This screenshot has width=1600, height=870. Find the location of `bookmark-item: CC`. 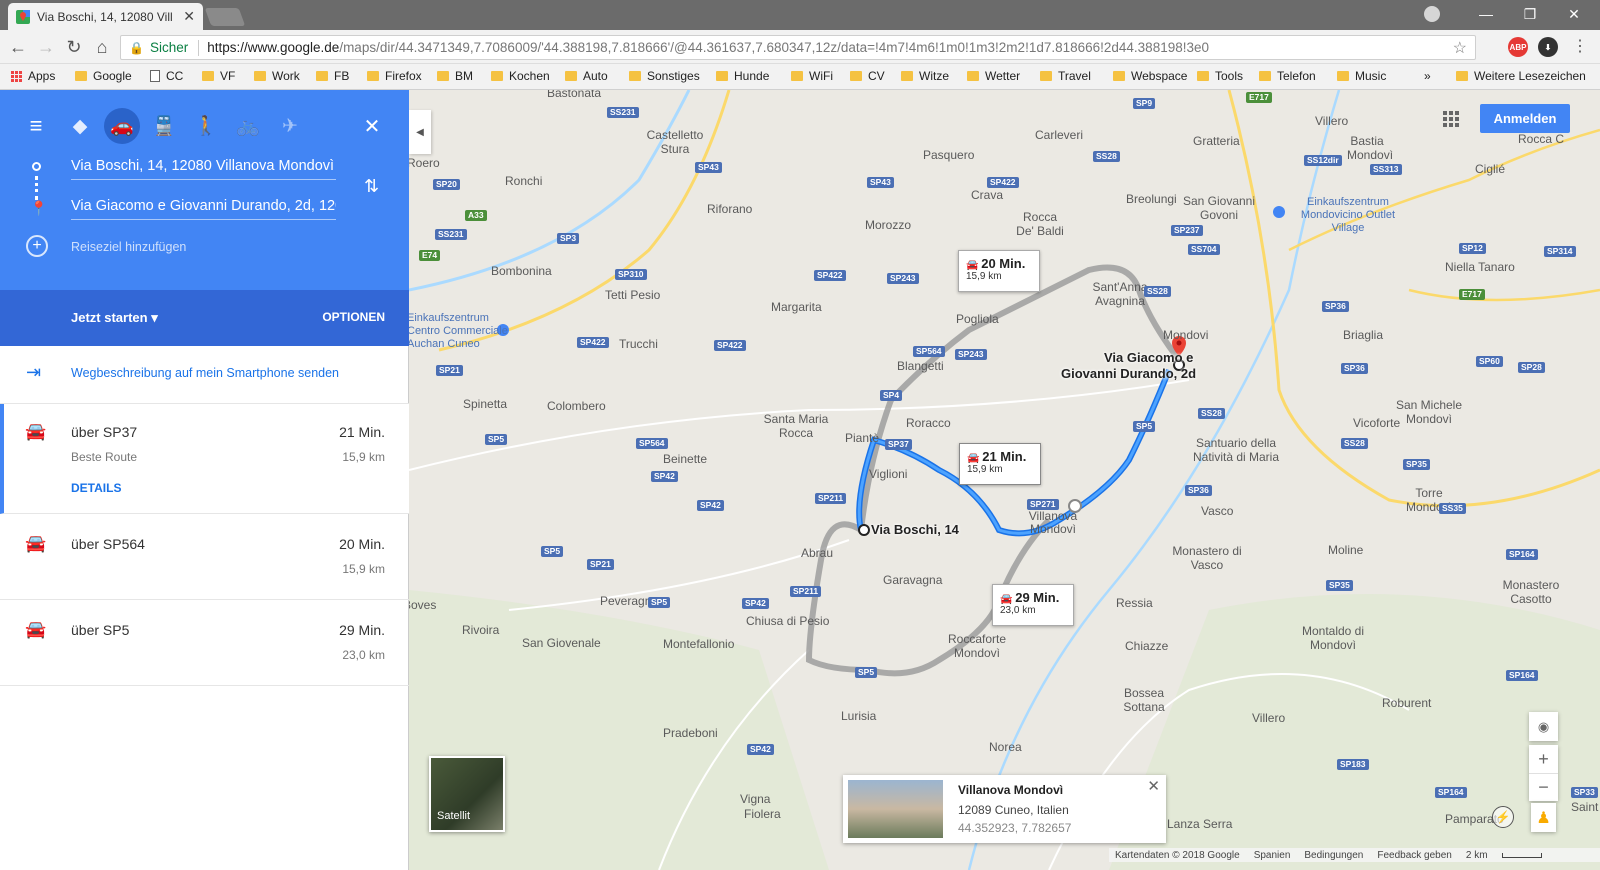

bookmark-item: CC is located at coordinates (166, 76).